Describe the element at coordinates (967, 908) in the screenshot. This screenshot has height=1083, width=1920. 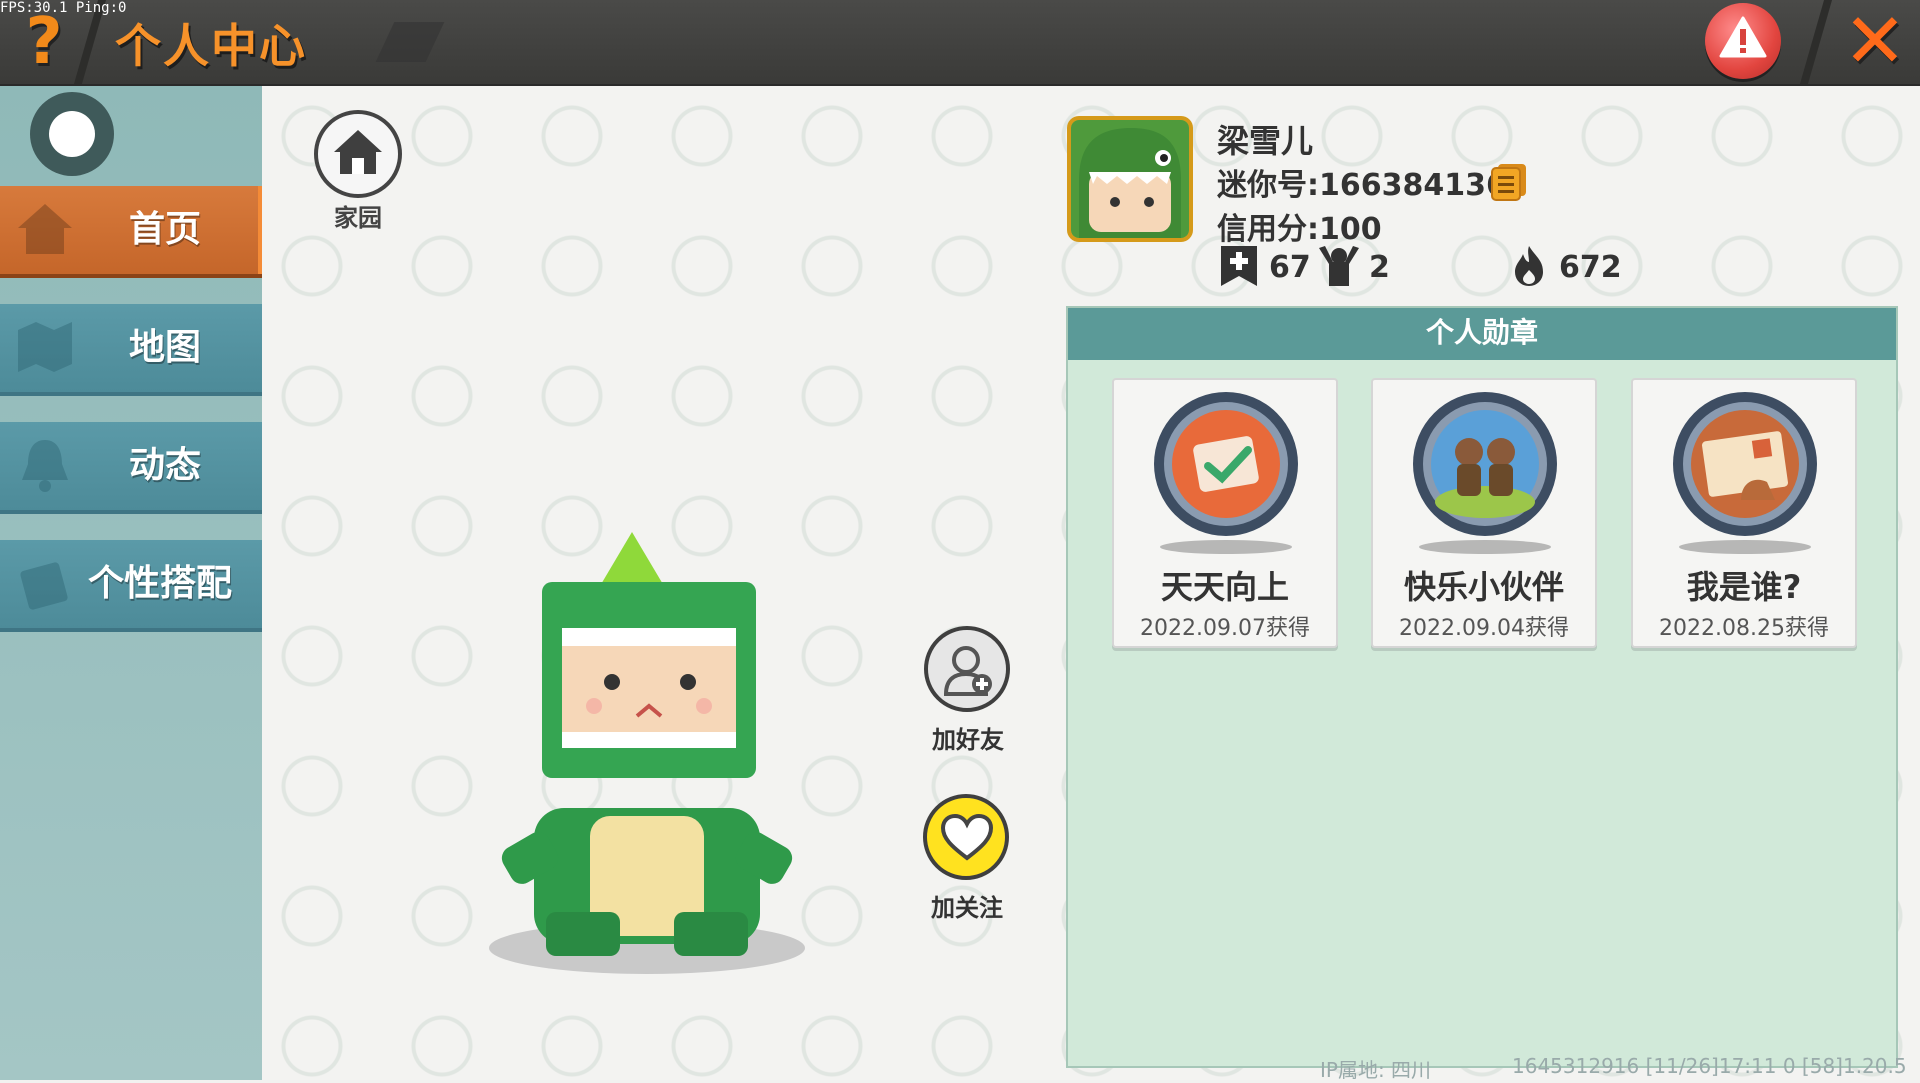
I see `follow-label: 加关注` at that location.